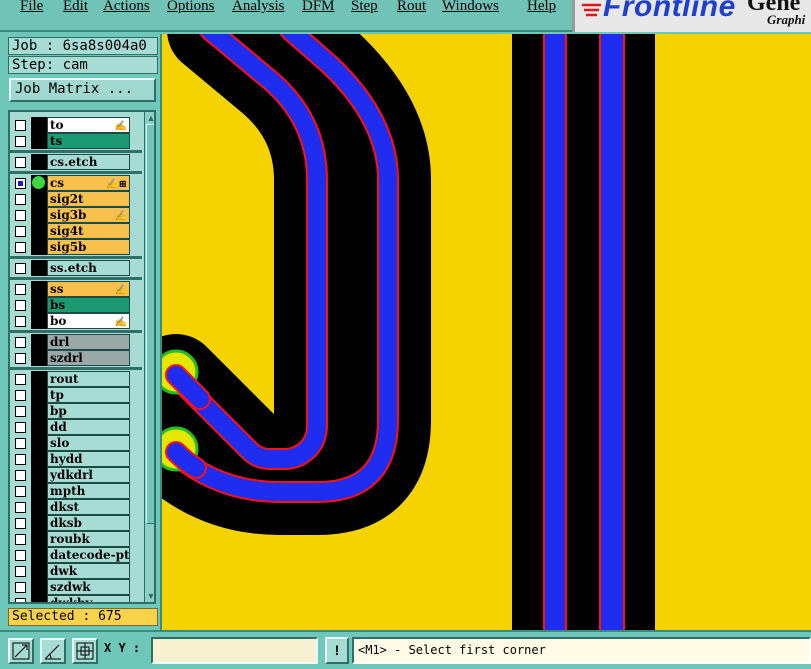 The height and width of the screenshot is (669, 811). I want to click on measure-button, so click(53, 651).